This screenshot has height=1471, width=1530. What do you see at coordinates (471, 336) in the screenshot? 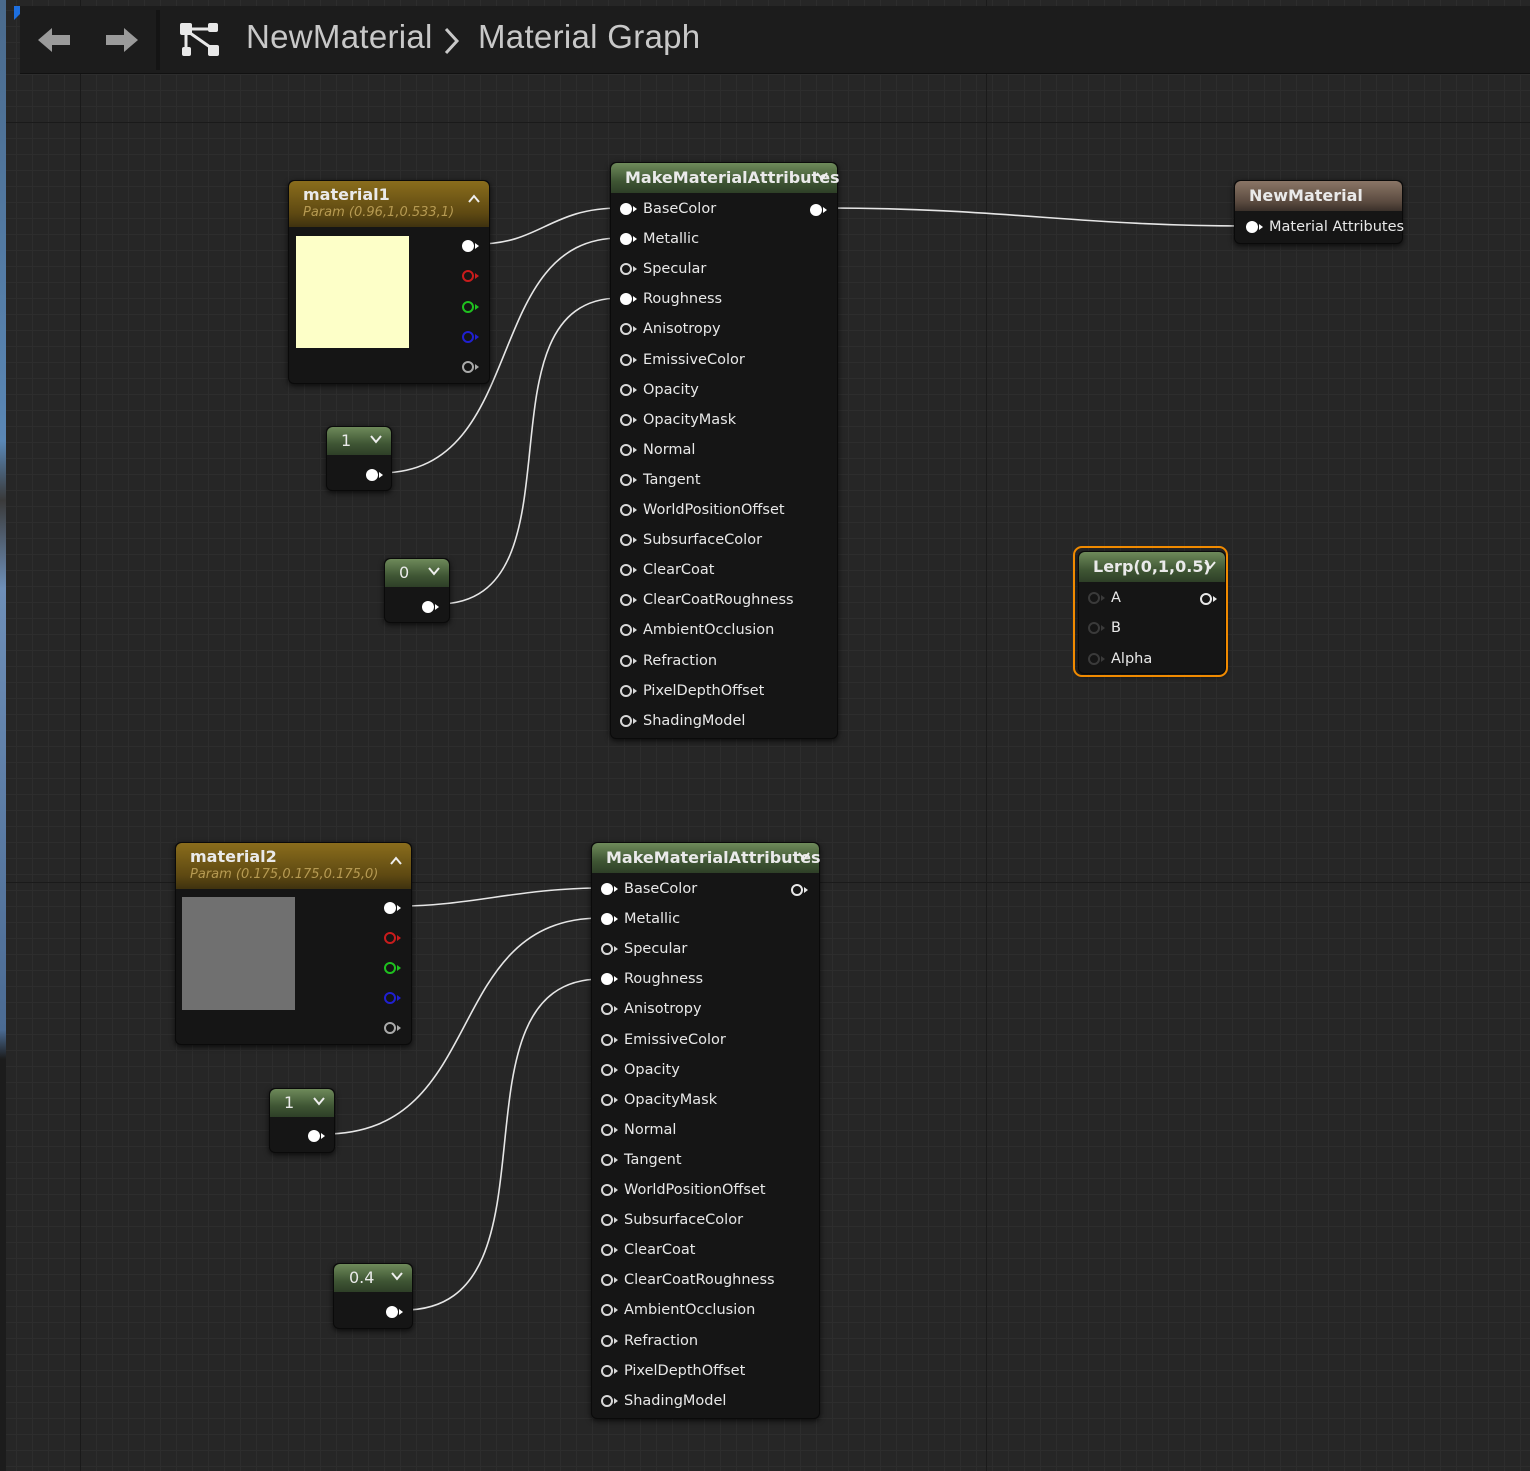
I see `material1-b-output-pin` at bounding box center [471, 336].